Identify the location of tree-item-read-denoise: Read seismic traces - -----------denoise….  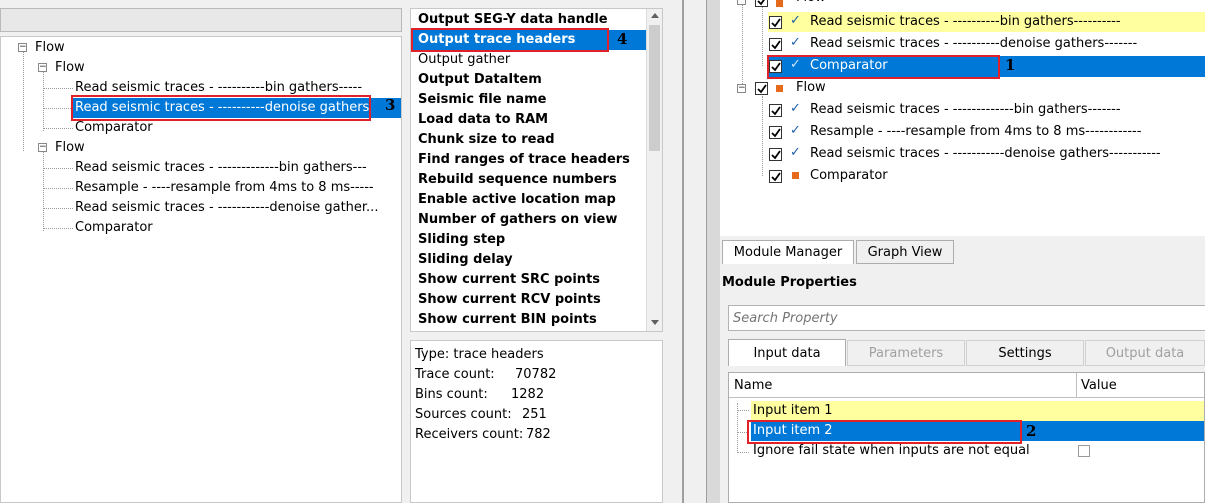
(226, 208).